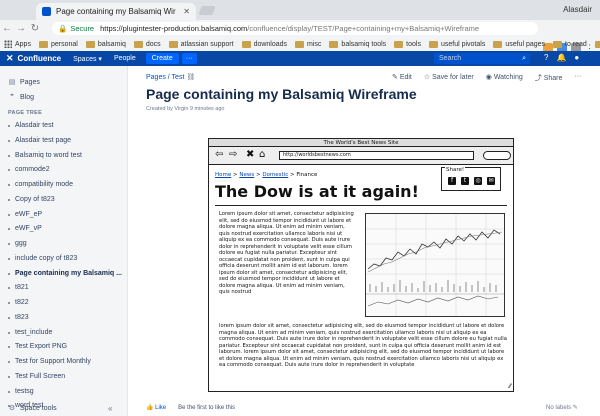 This screenshot has height=416, width=600. I want to click on confluence-logo: ✕ Confluence, so click(33, 58).